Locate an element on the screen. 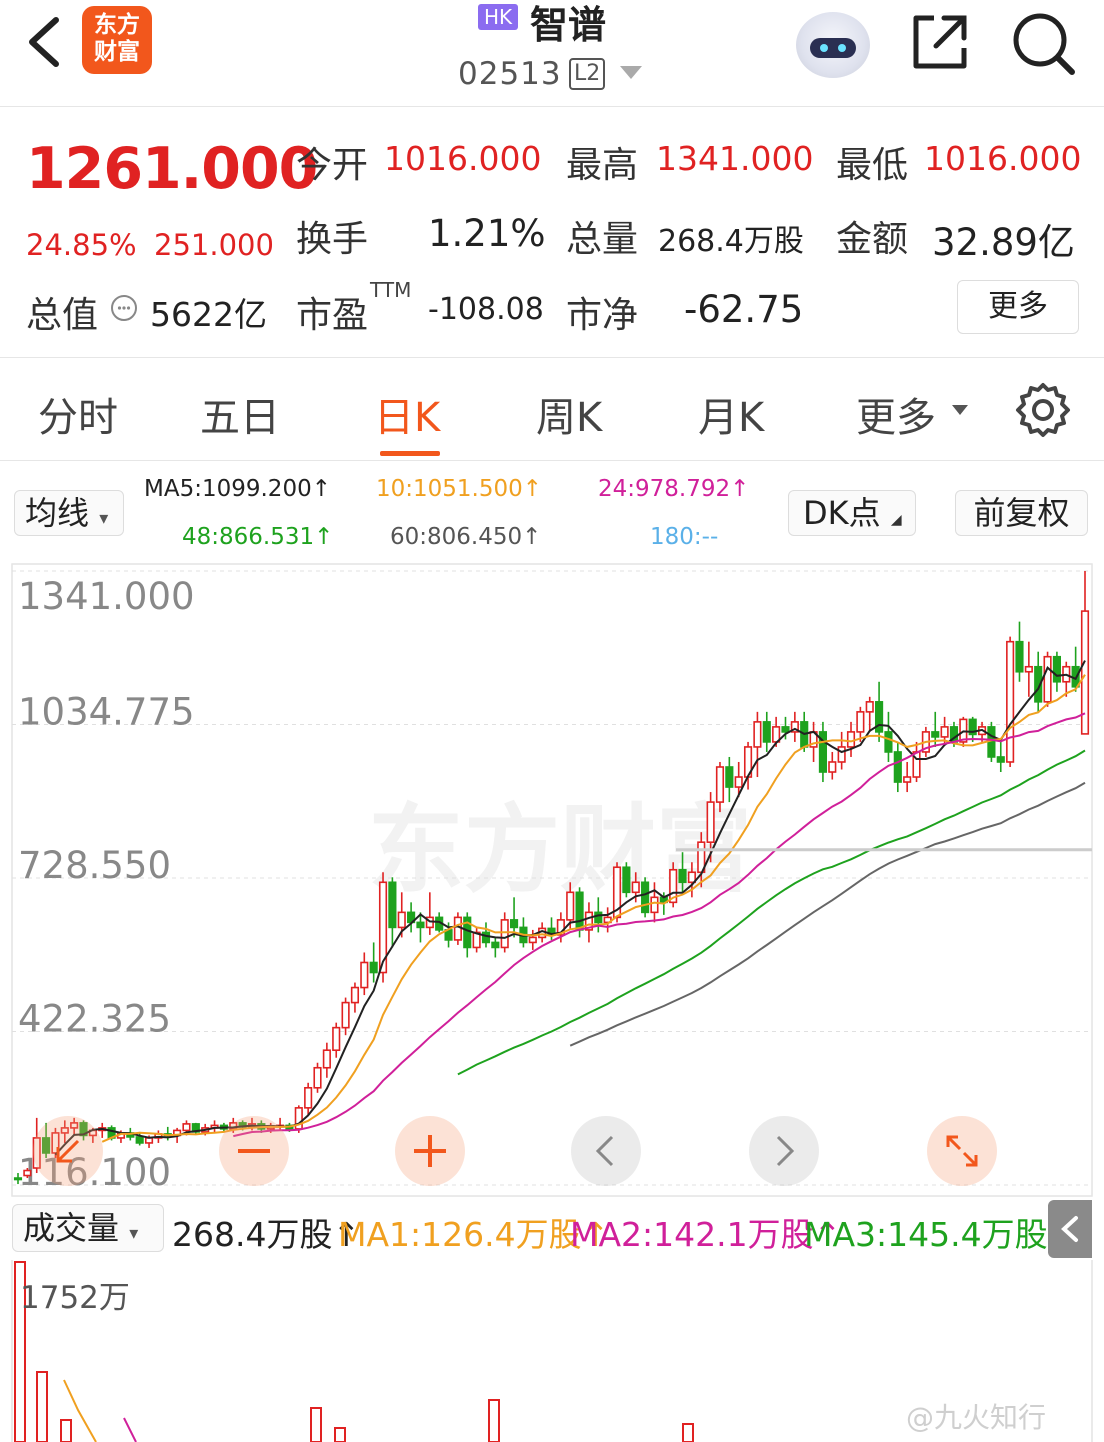  expand-control is located at coordinates (962, 1151).